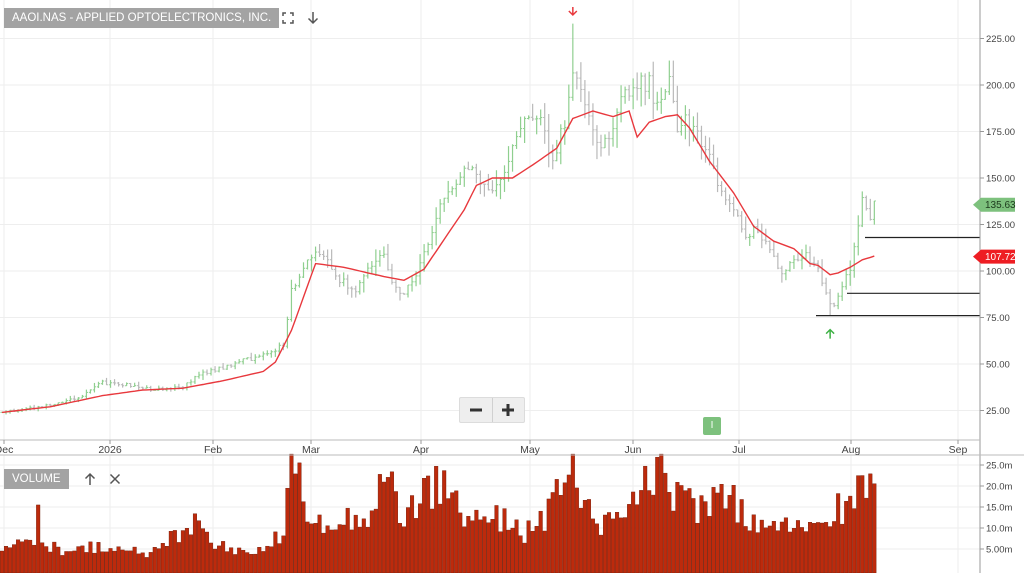 This screenshot has width=1024, height=573. What do you see at coordinates (90, 479) in the screenshot?
I see `move-up-button` at bounding box center [90, 479].